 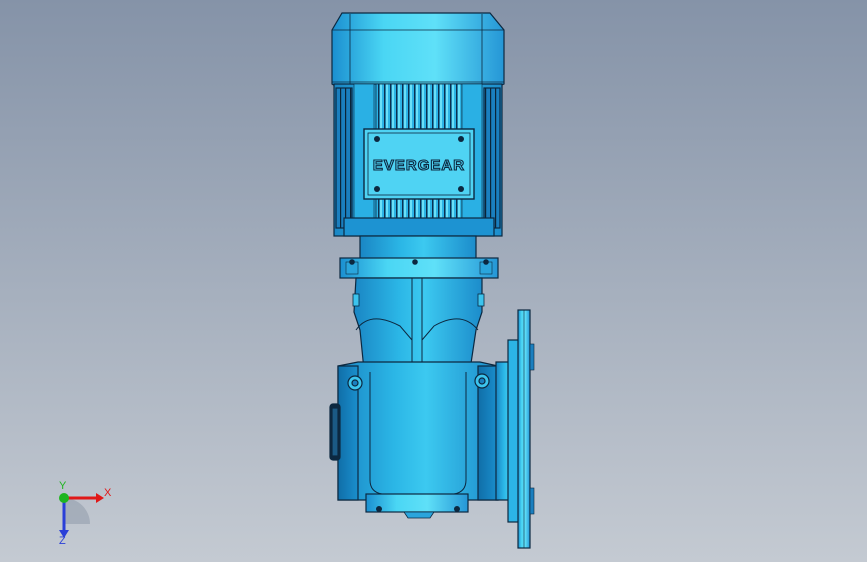 I want to click on x-axis-label: X, so click(x=108, y=493).